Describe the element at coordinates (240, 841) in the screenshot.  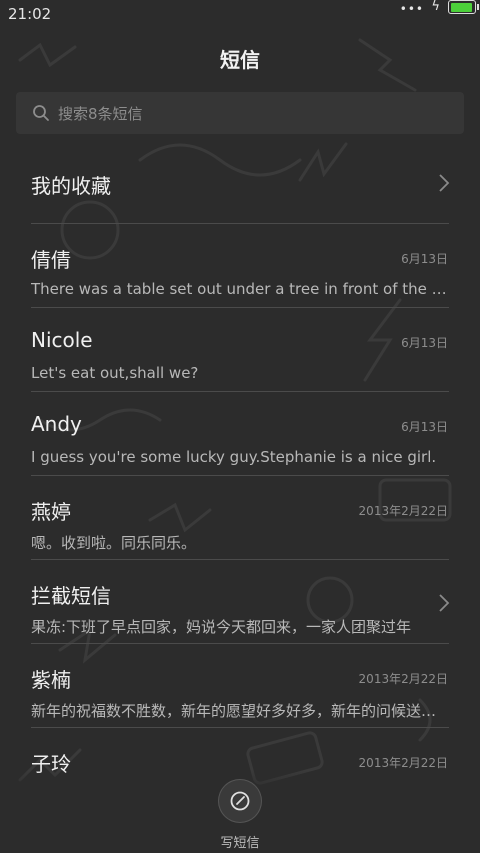
I see `compose-label: 写短信` at that location.